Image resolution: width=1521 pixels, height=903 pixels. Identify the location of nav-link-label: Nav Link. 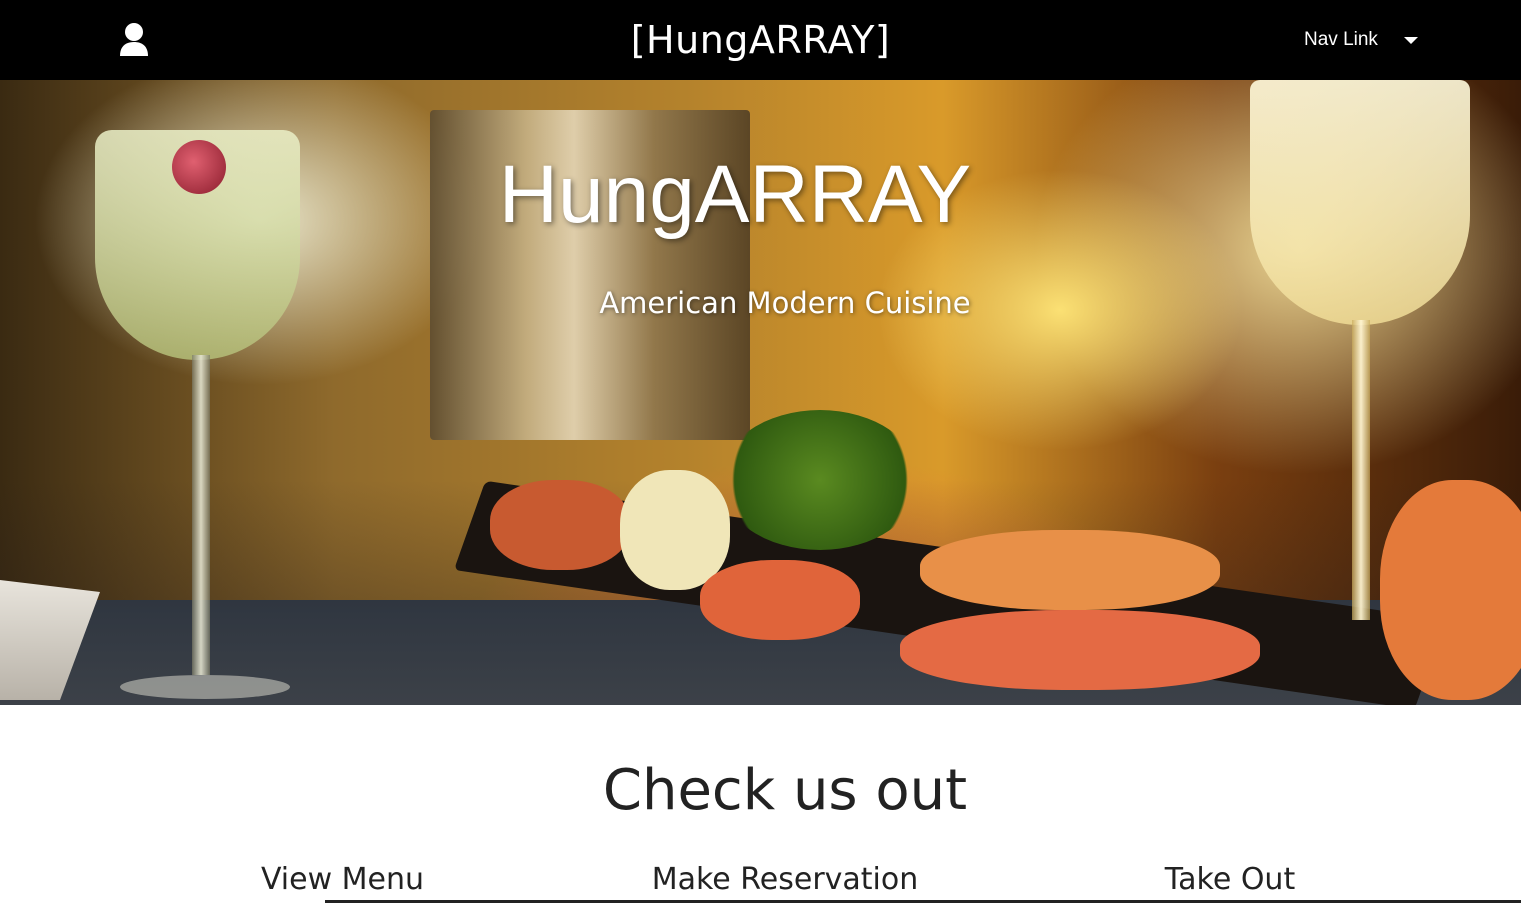
(1341, 39).